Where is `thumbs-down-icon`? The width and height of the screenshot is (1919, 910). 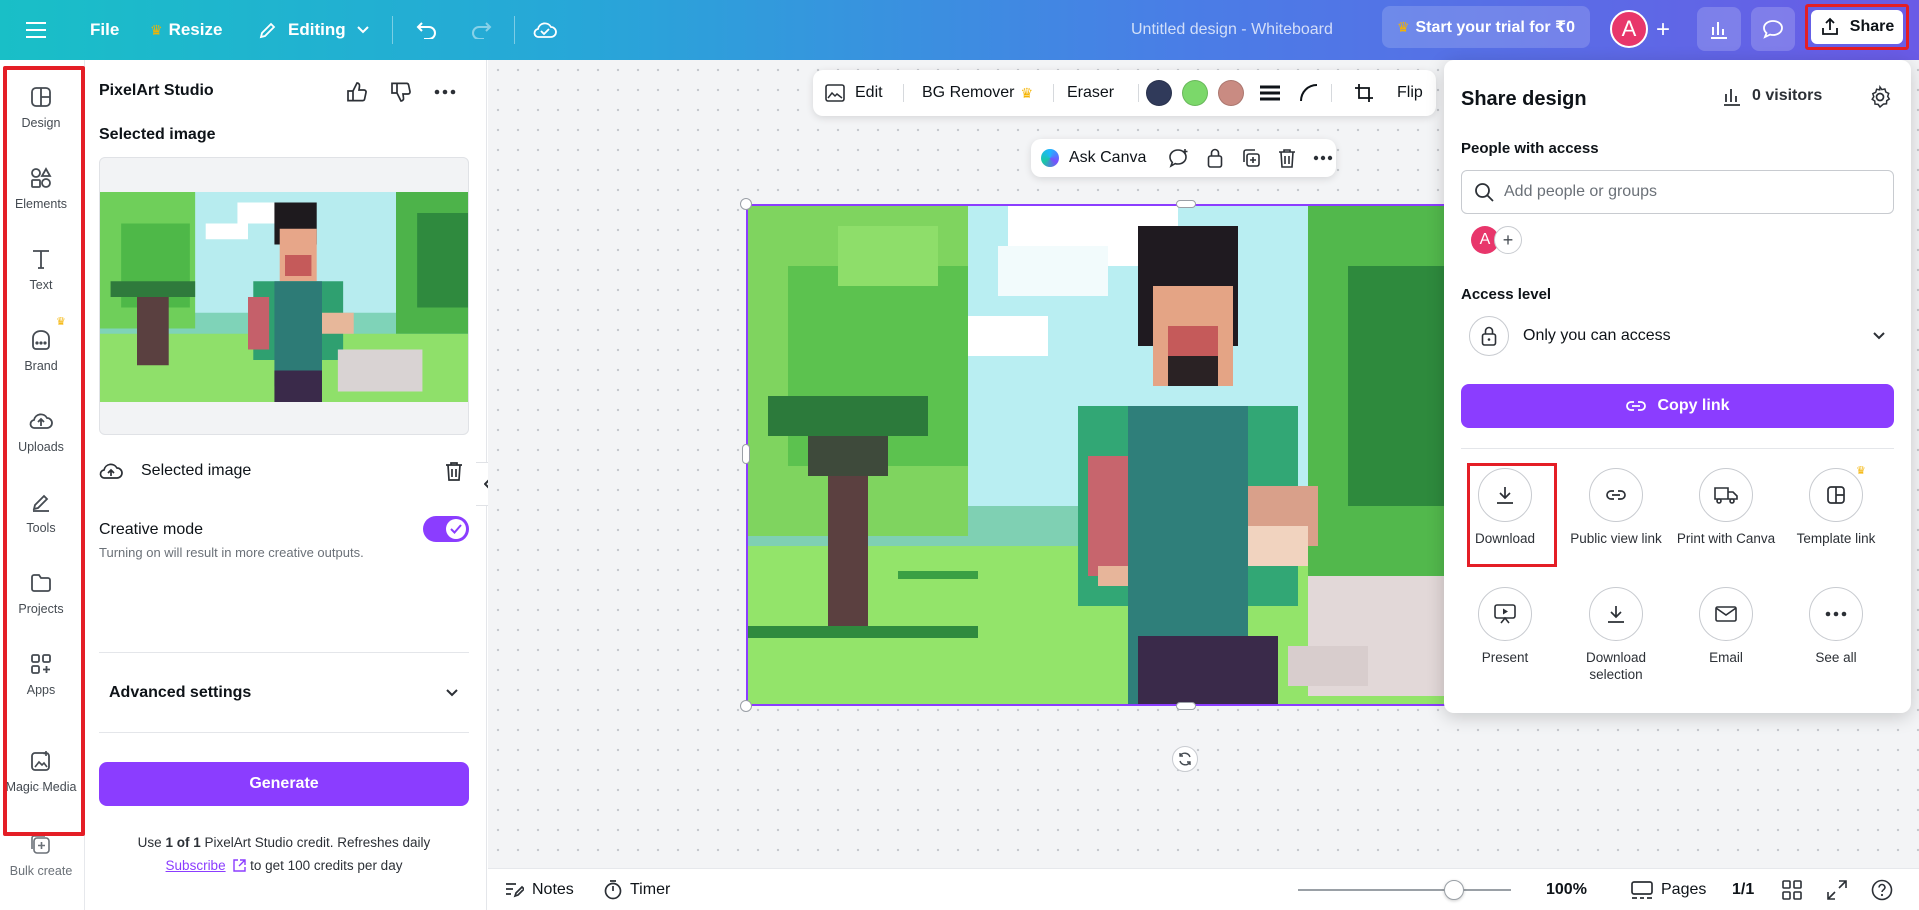 thumbs-down-icon is located at coordinates (401, 92).